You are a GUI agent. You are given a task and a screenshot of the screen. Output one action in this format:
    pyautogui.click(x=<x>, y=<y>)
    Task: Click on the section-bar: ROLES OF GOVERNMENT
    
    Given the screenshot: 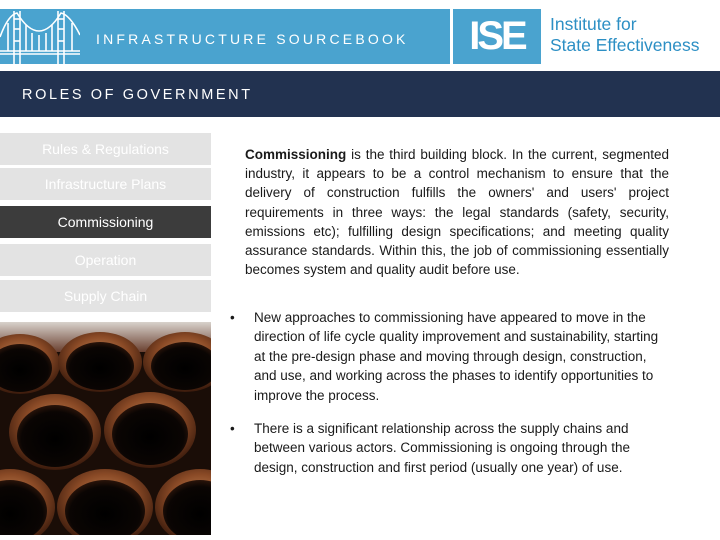 What is the action you would take?
    pyautogui.click(x=360, y=94)
    